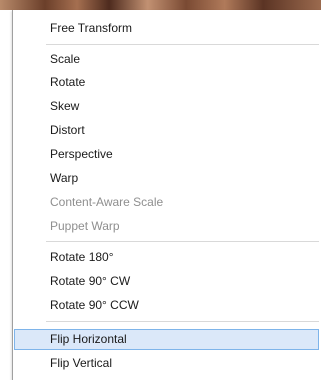  What do you see at coordinates (166, 178) in the screenshot?
I see `menu-item-warp: Warp` at bounding box center [166, 178].